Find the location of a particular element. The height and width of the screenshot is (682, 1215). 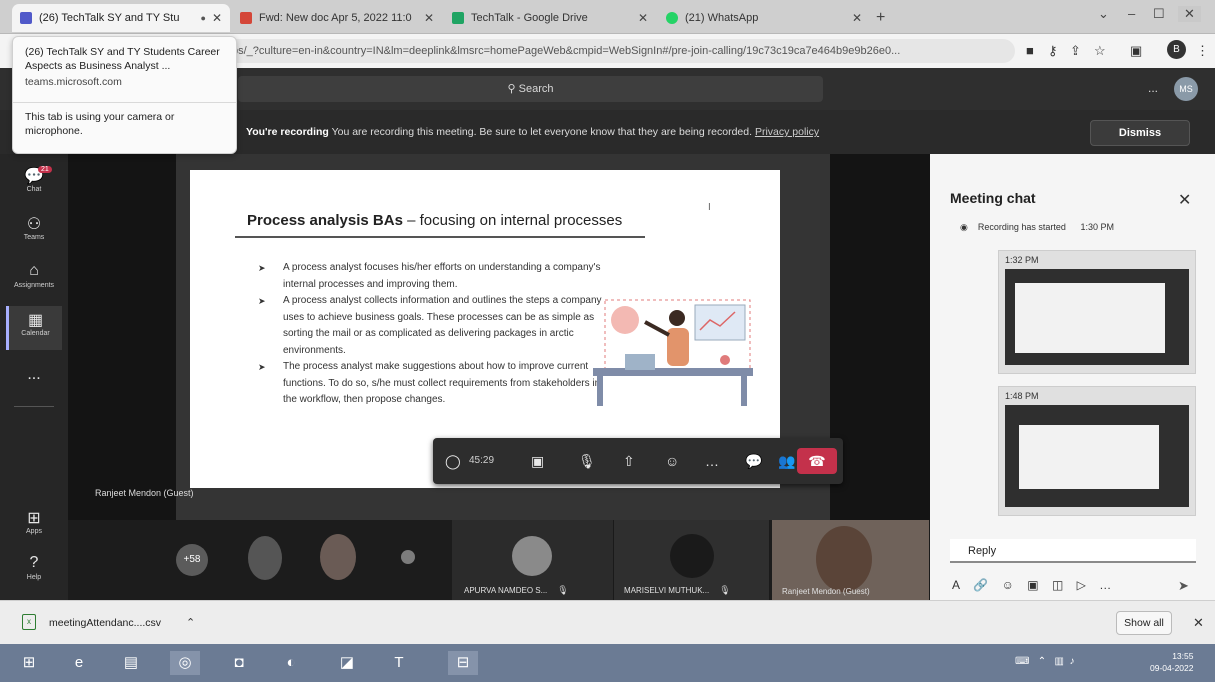

keyboard-icon: ⌨ is located at coordinates (1022, 661).